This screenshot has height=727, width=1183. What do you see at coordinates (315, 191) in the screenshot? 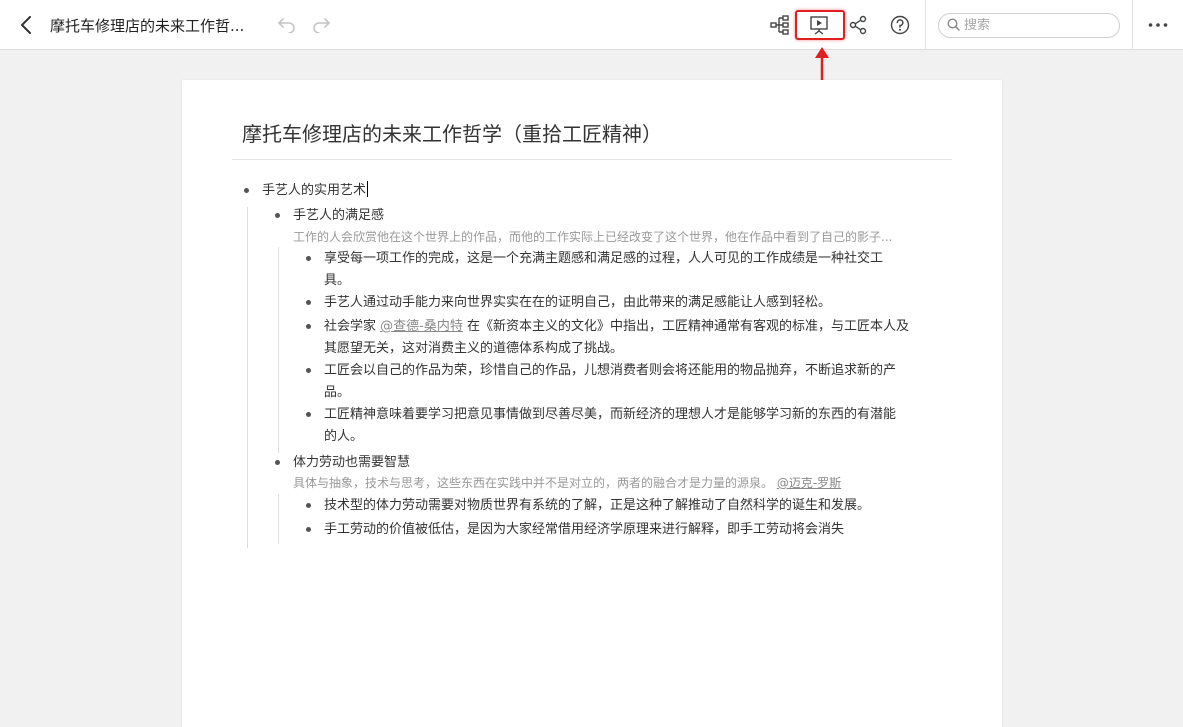
I see `outline-root: 手艺人的实用艺术` at bounding box center [315, 191].